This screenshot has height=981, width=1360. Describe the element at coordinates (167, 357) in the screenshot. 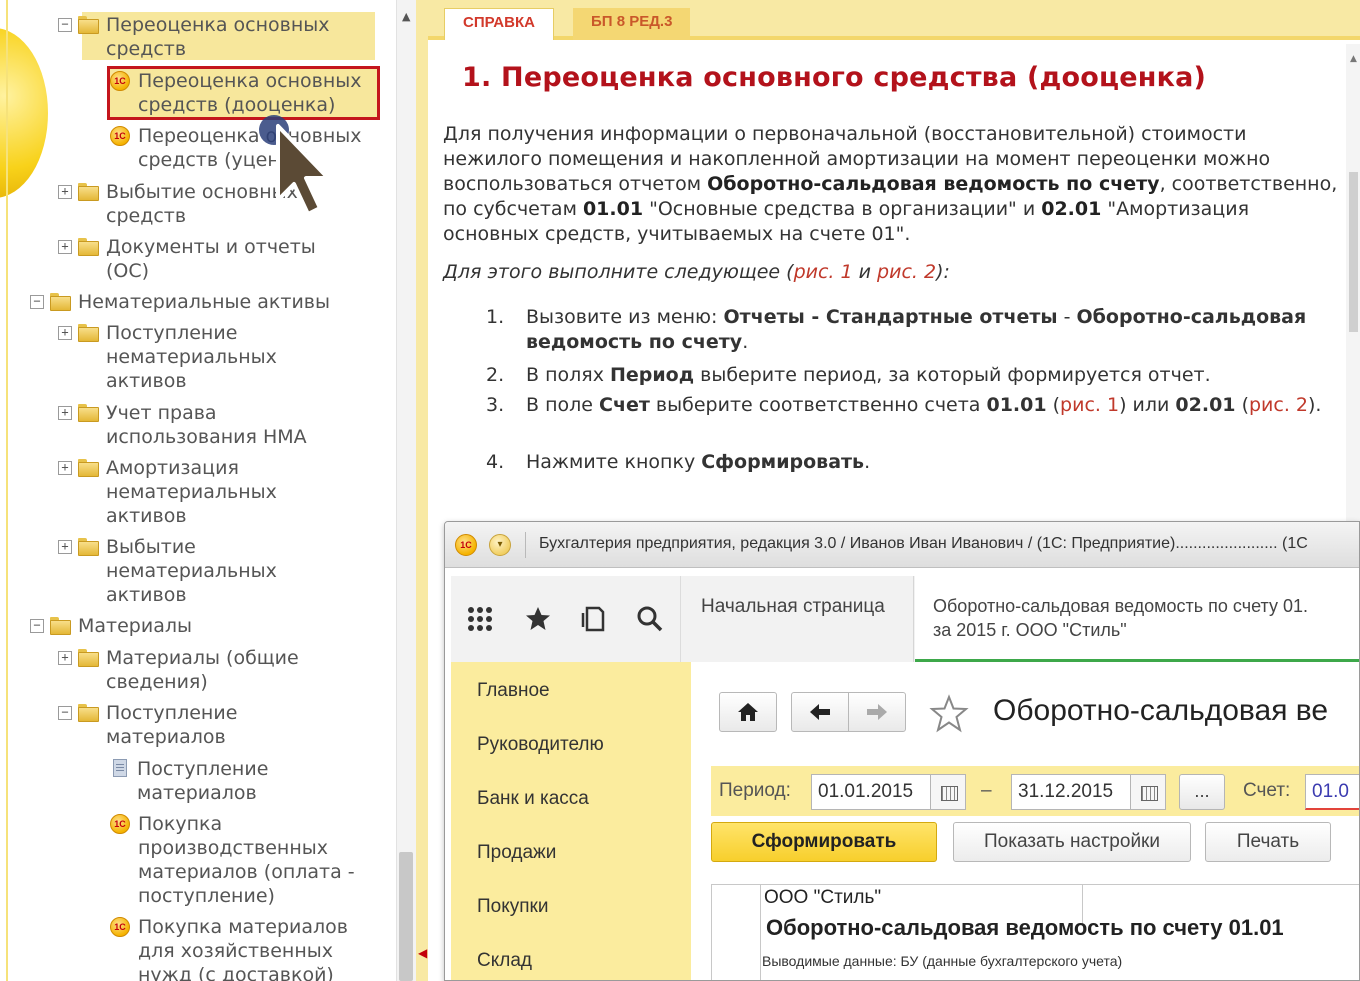

I see `tree-node-intangible-receipt: + Поступление нематериальных активов` at that location.